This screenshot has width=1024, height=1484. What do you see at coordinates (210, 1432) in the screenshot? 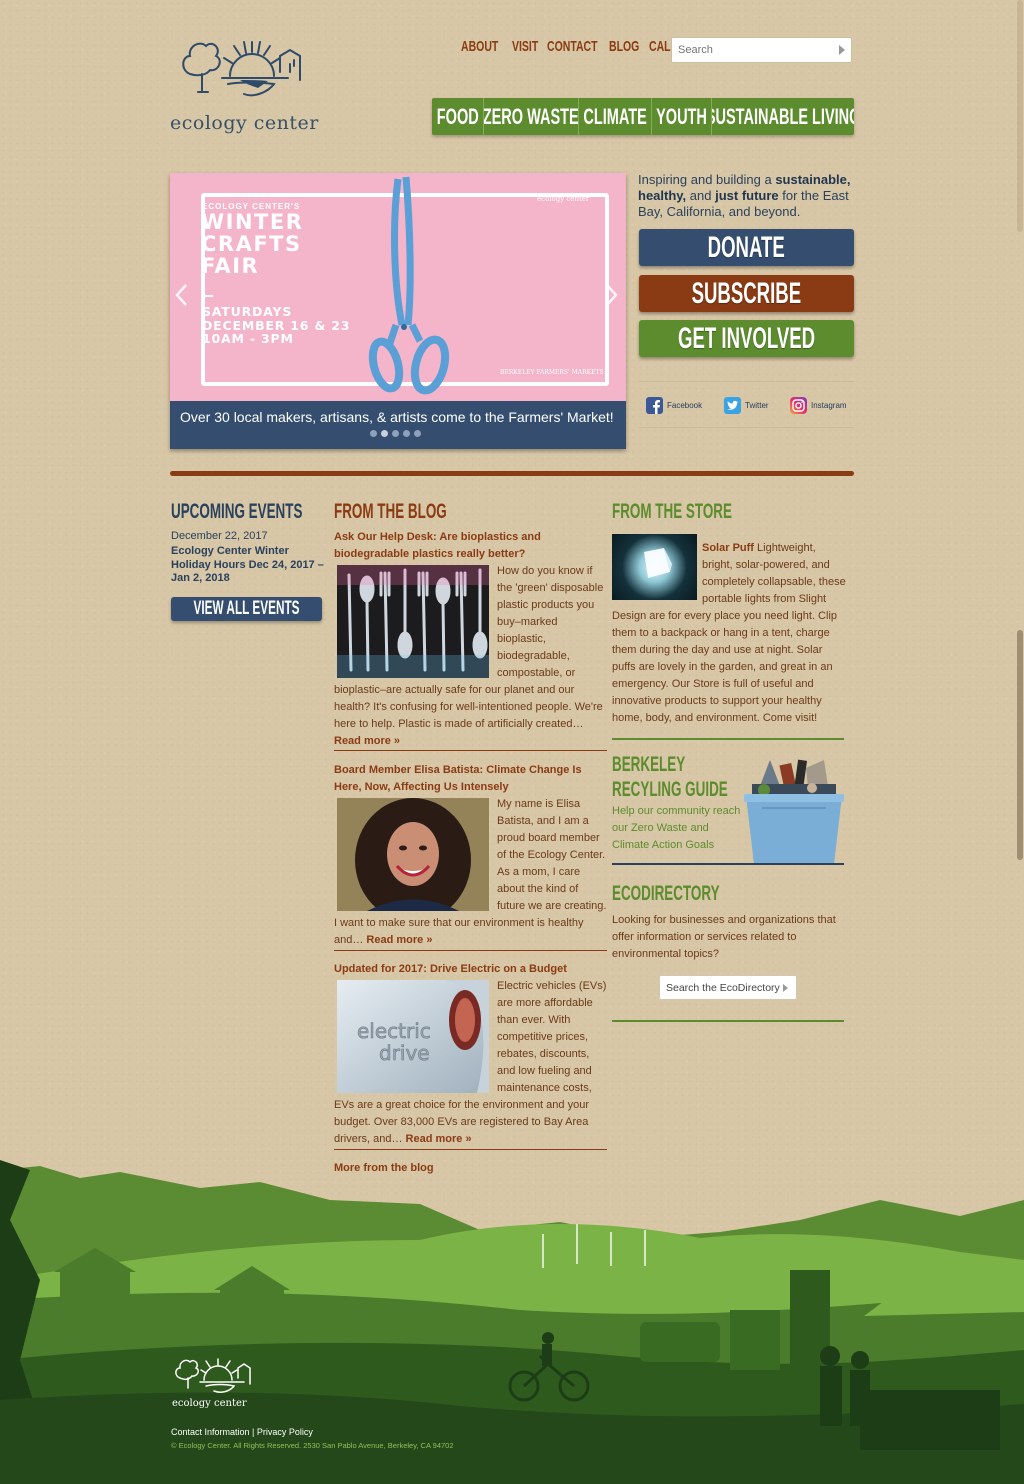
I see `contact-information-link: Contact Information` at bounding box center [210, 1432].